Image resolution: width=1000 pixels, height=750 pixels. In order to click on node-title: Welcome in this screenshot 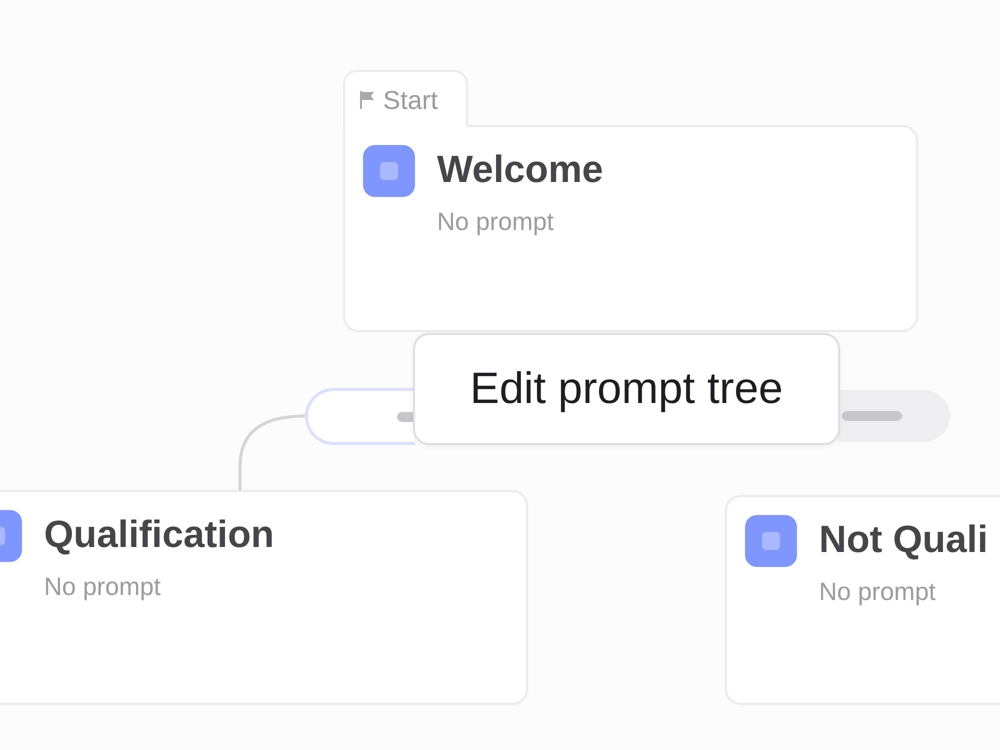, I will do `click(520, 170)`.